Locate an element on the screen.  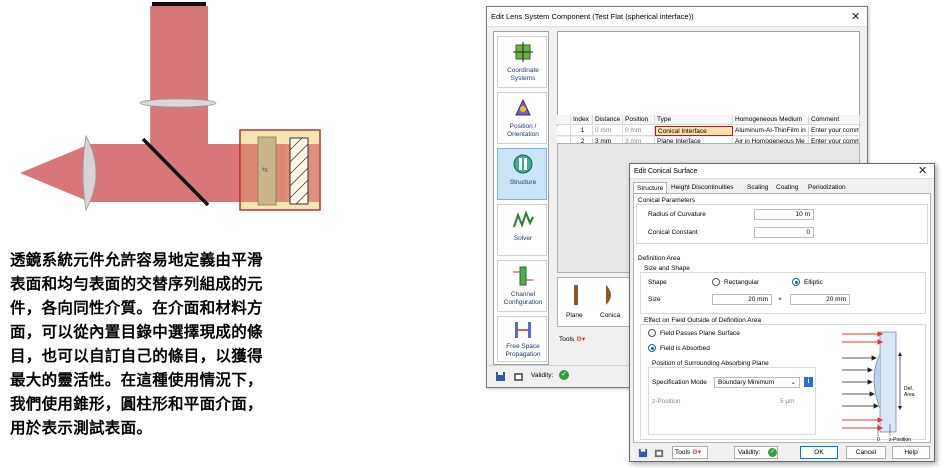
sidebar-item-coordinate-systems: Coordinate Systems is located at coordinates (522, 62).